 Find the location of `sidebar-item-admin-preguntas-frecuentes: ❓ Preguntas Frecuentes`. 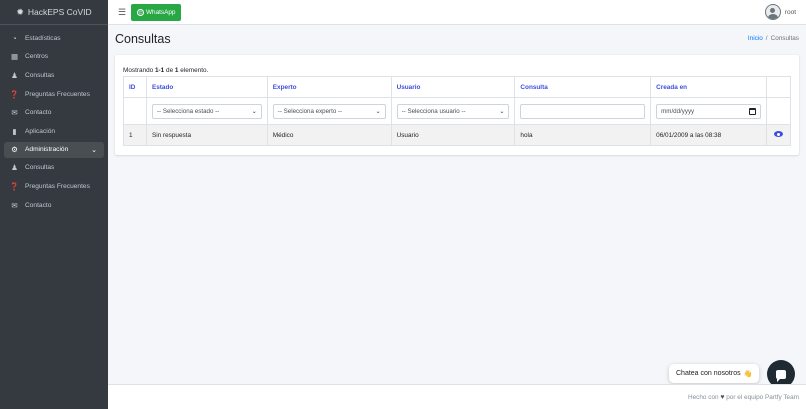

sidebar-item-admin-preguntas-frecuentes: ❓ Preguntas Frecuentes is located at coordinates (54, 186).